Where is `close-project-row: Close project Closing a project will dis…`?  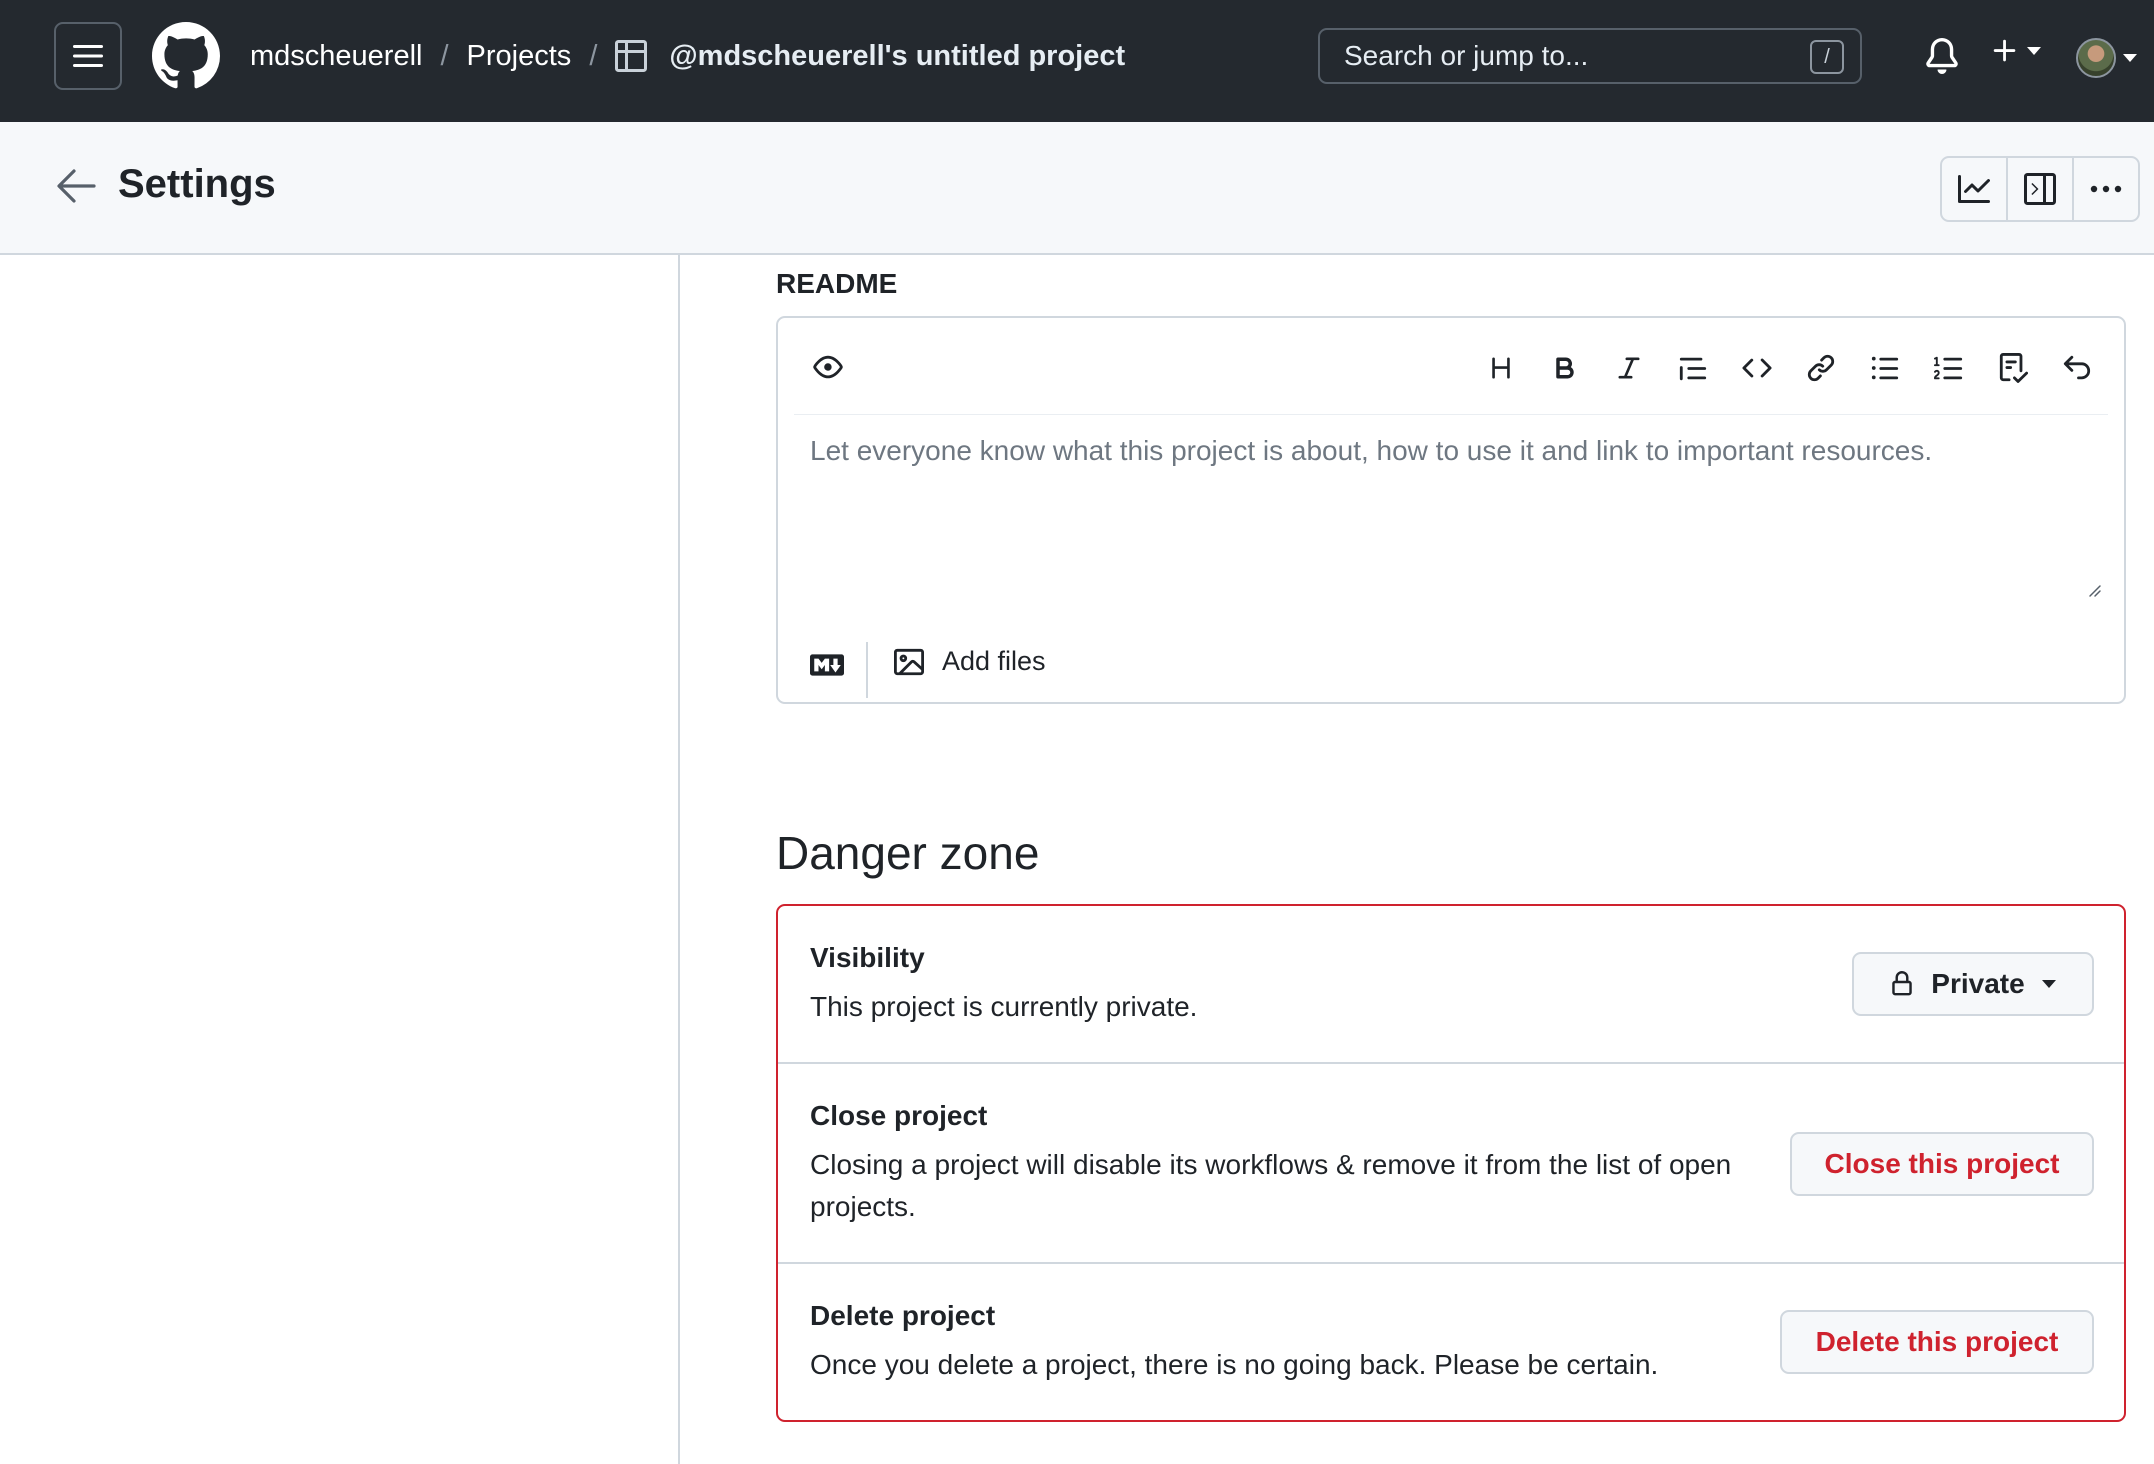 close-project-row: Close project Closing a project will dis… is located at coordinates (1451, 1164).